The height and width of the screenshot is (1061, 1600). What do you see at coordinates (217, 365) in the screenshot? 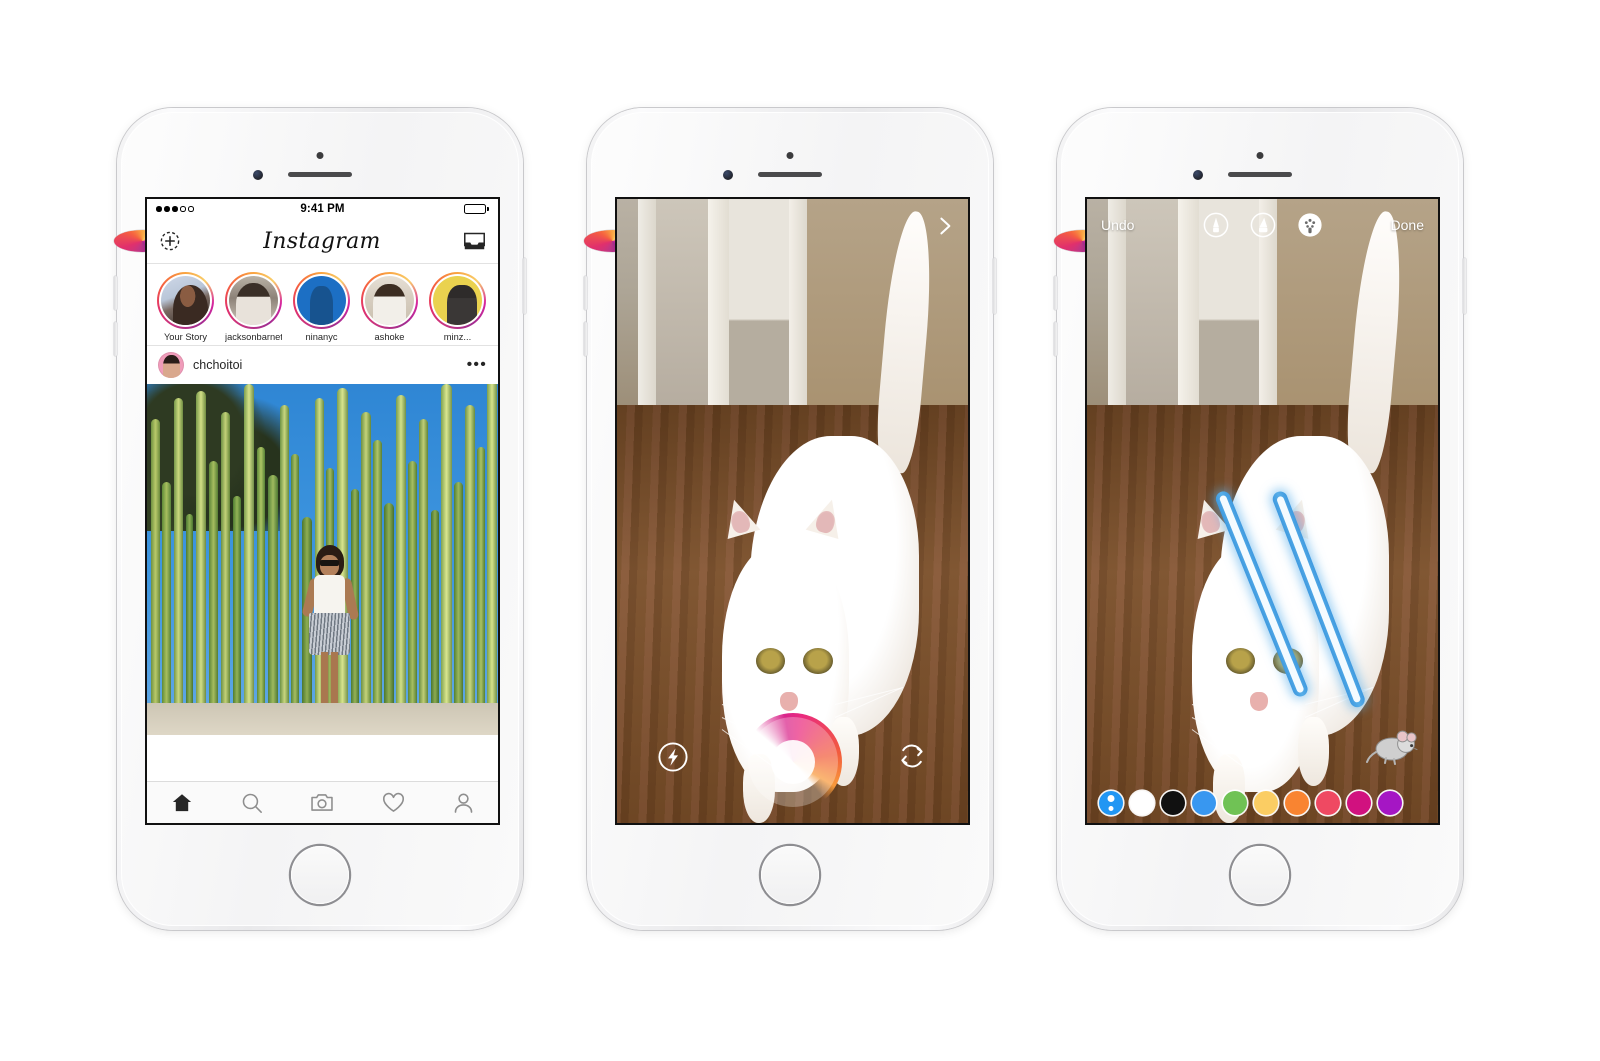
I see `post-username: chchoitoi` at bounding box center [217, 365].